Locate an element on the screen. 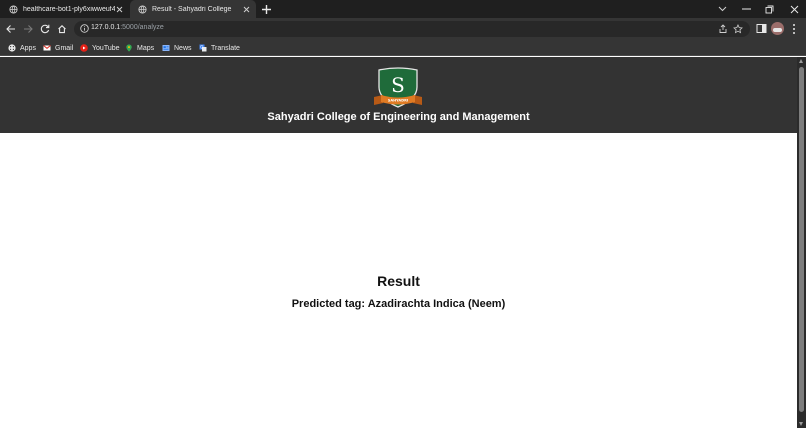 The height and width of the screenshot is (428, 806). bookmark-star-icon is located at coordinates (738, 29).